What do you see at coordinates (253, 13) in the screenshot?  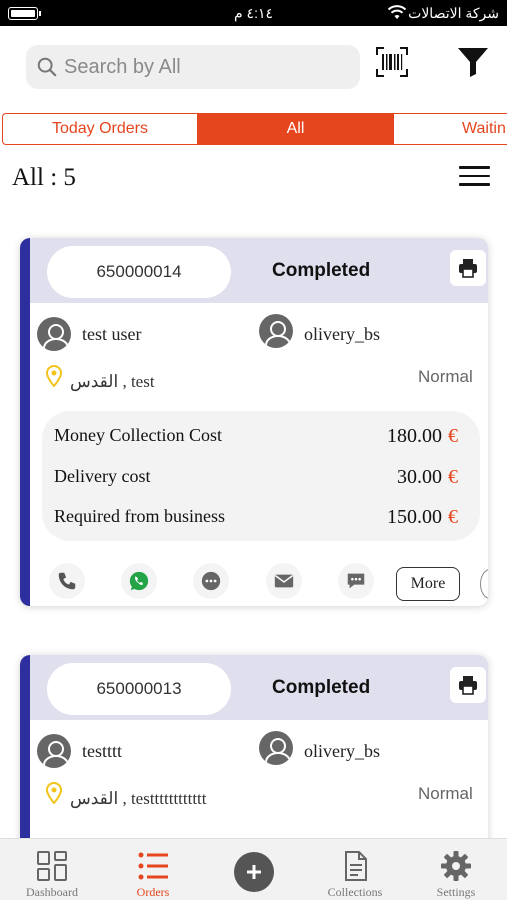 I see `status-bar: ٤:١٤ م شركة الاتصالات` at bounding box center [253, 13].